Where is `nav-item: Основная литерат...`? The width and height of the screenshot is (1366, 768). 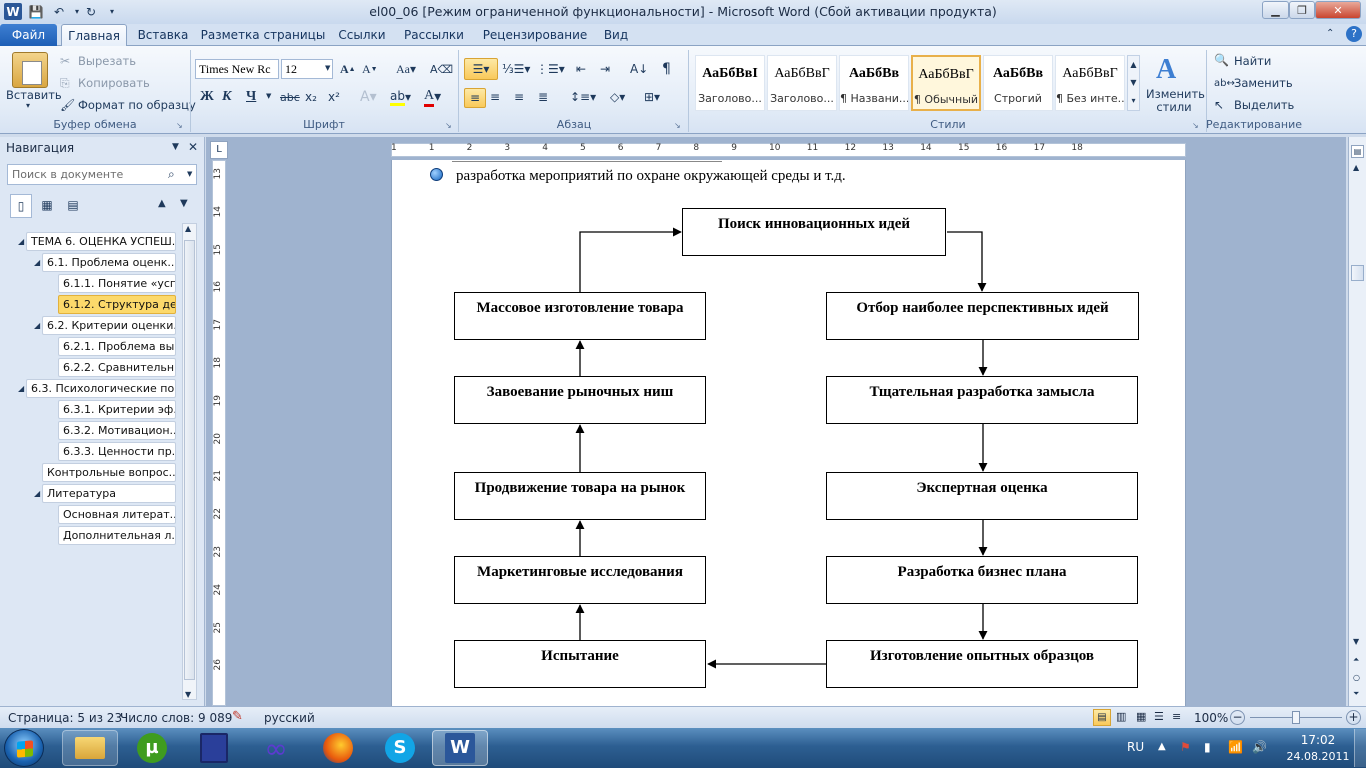 nav-item: Основная литерат... is located at coordinates (117, 514).